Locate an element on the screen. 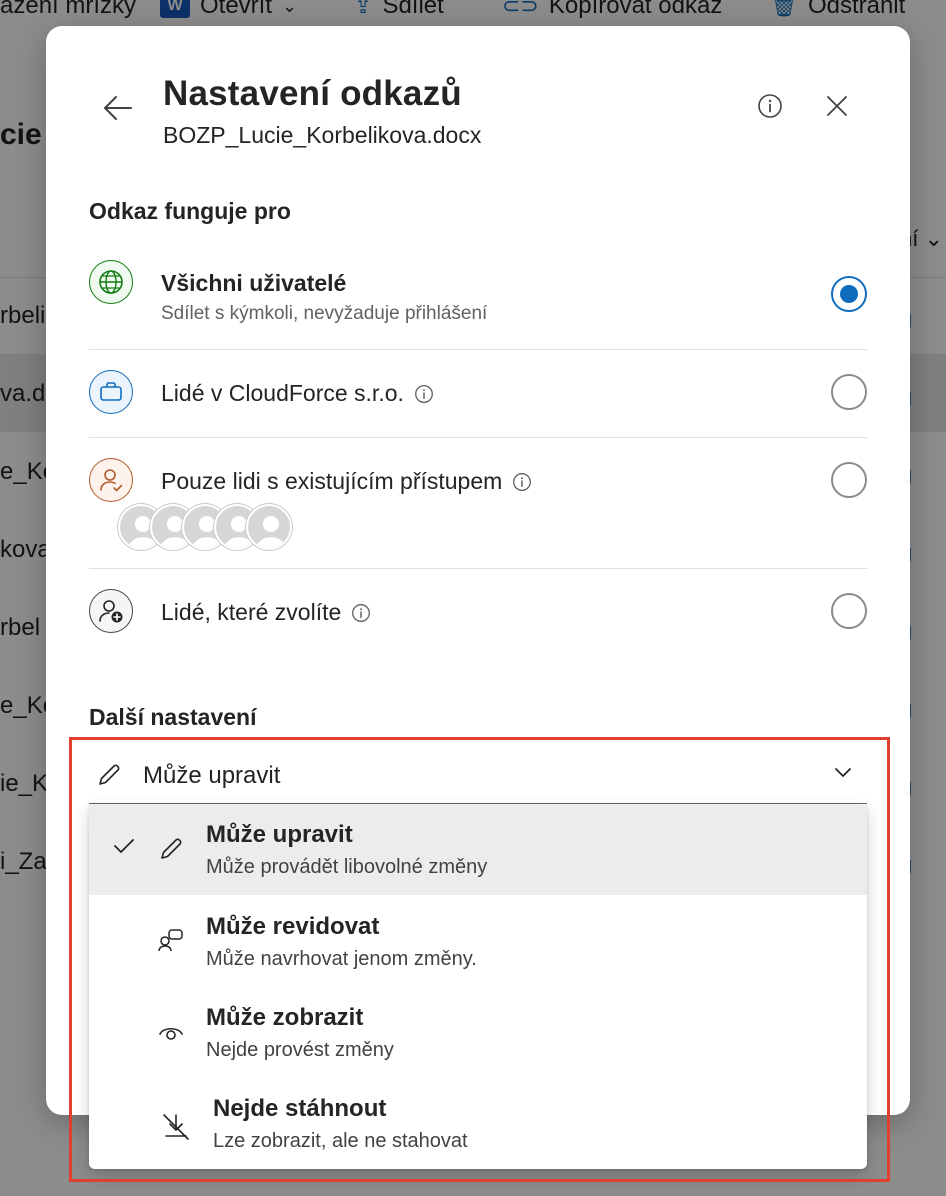 This screenshot has width=946, height=1196. menu-item-title: Může upravit is located at coordinates (279, 834).